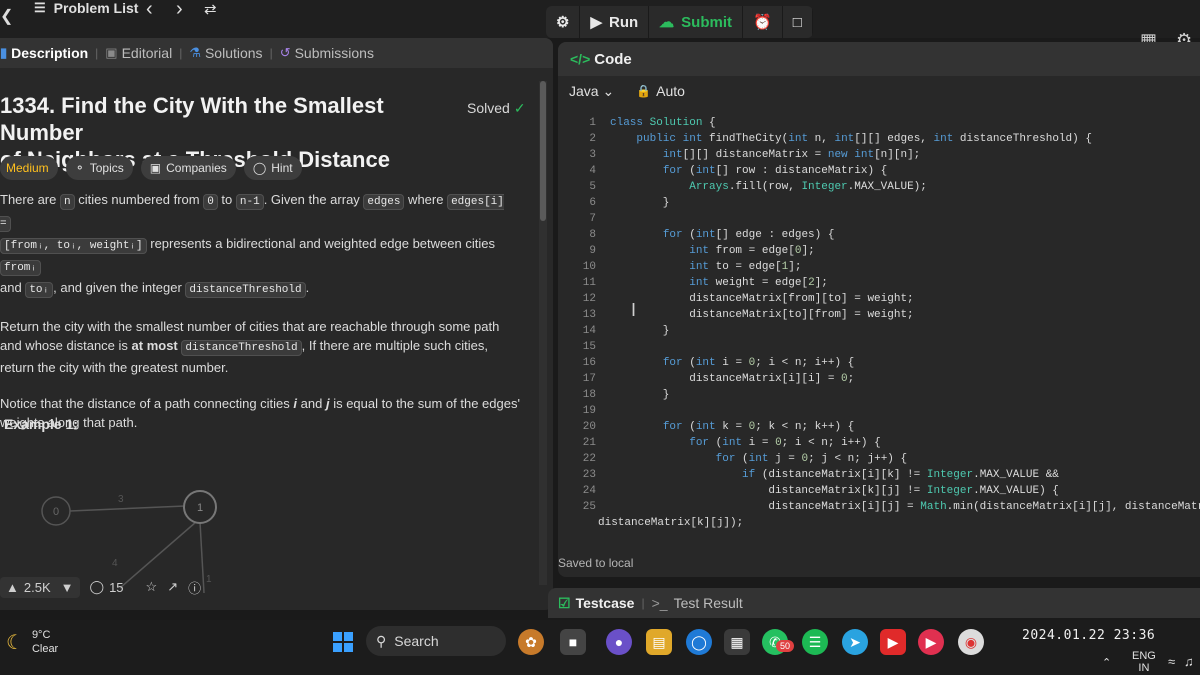  What do you see at coordinates (531, 642) in the screenshot?
I see `search-highlight-icon: ✿` at bounding box center [531, 642].